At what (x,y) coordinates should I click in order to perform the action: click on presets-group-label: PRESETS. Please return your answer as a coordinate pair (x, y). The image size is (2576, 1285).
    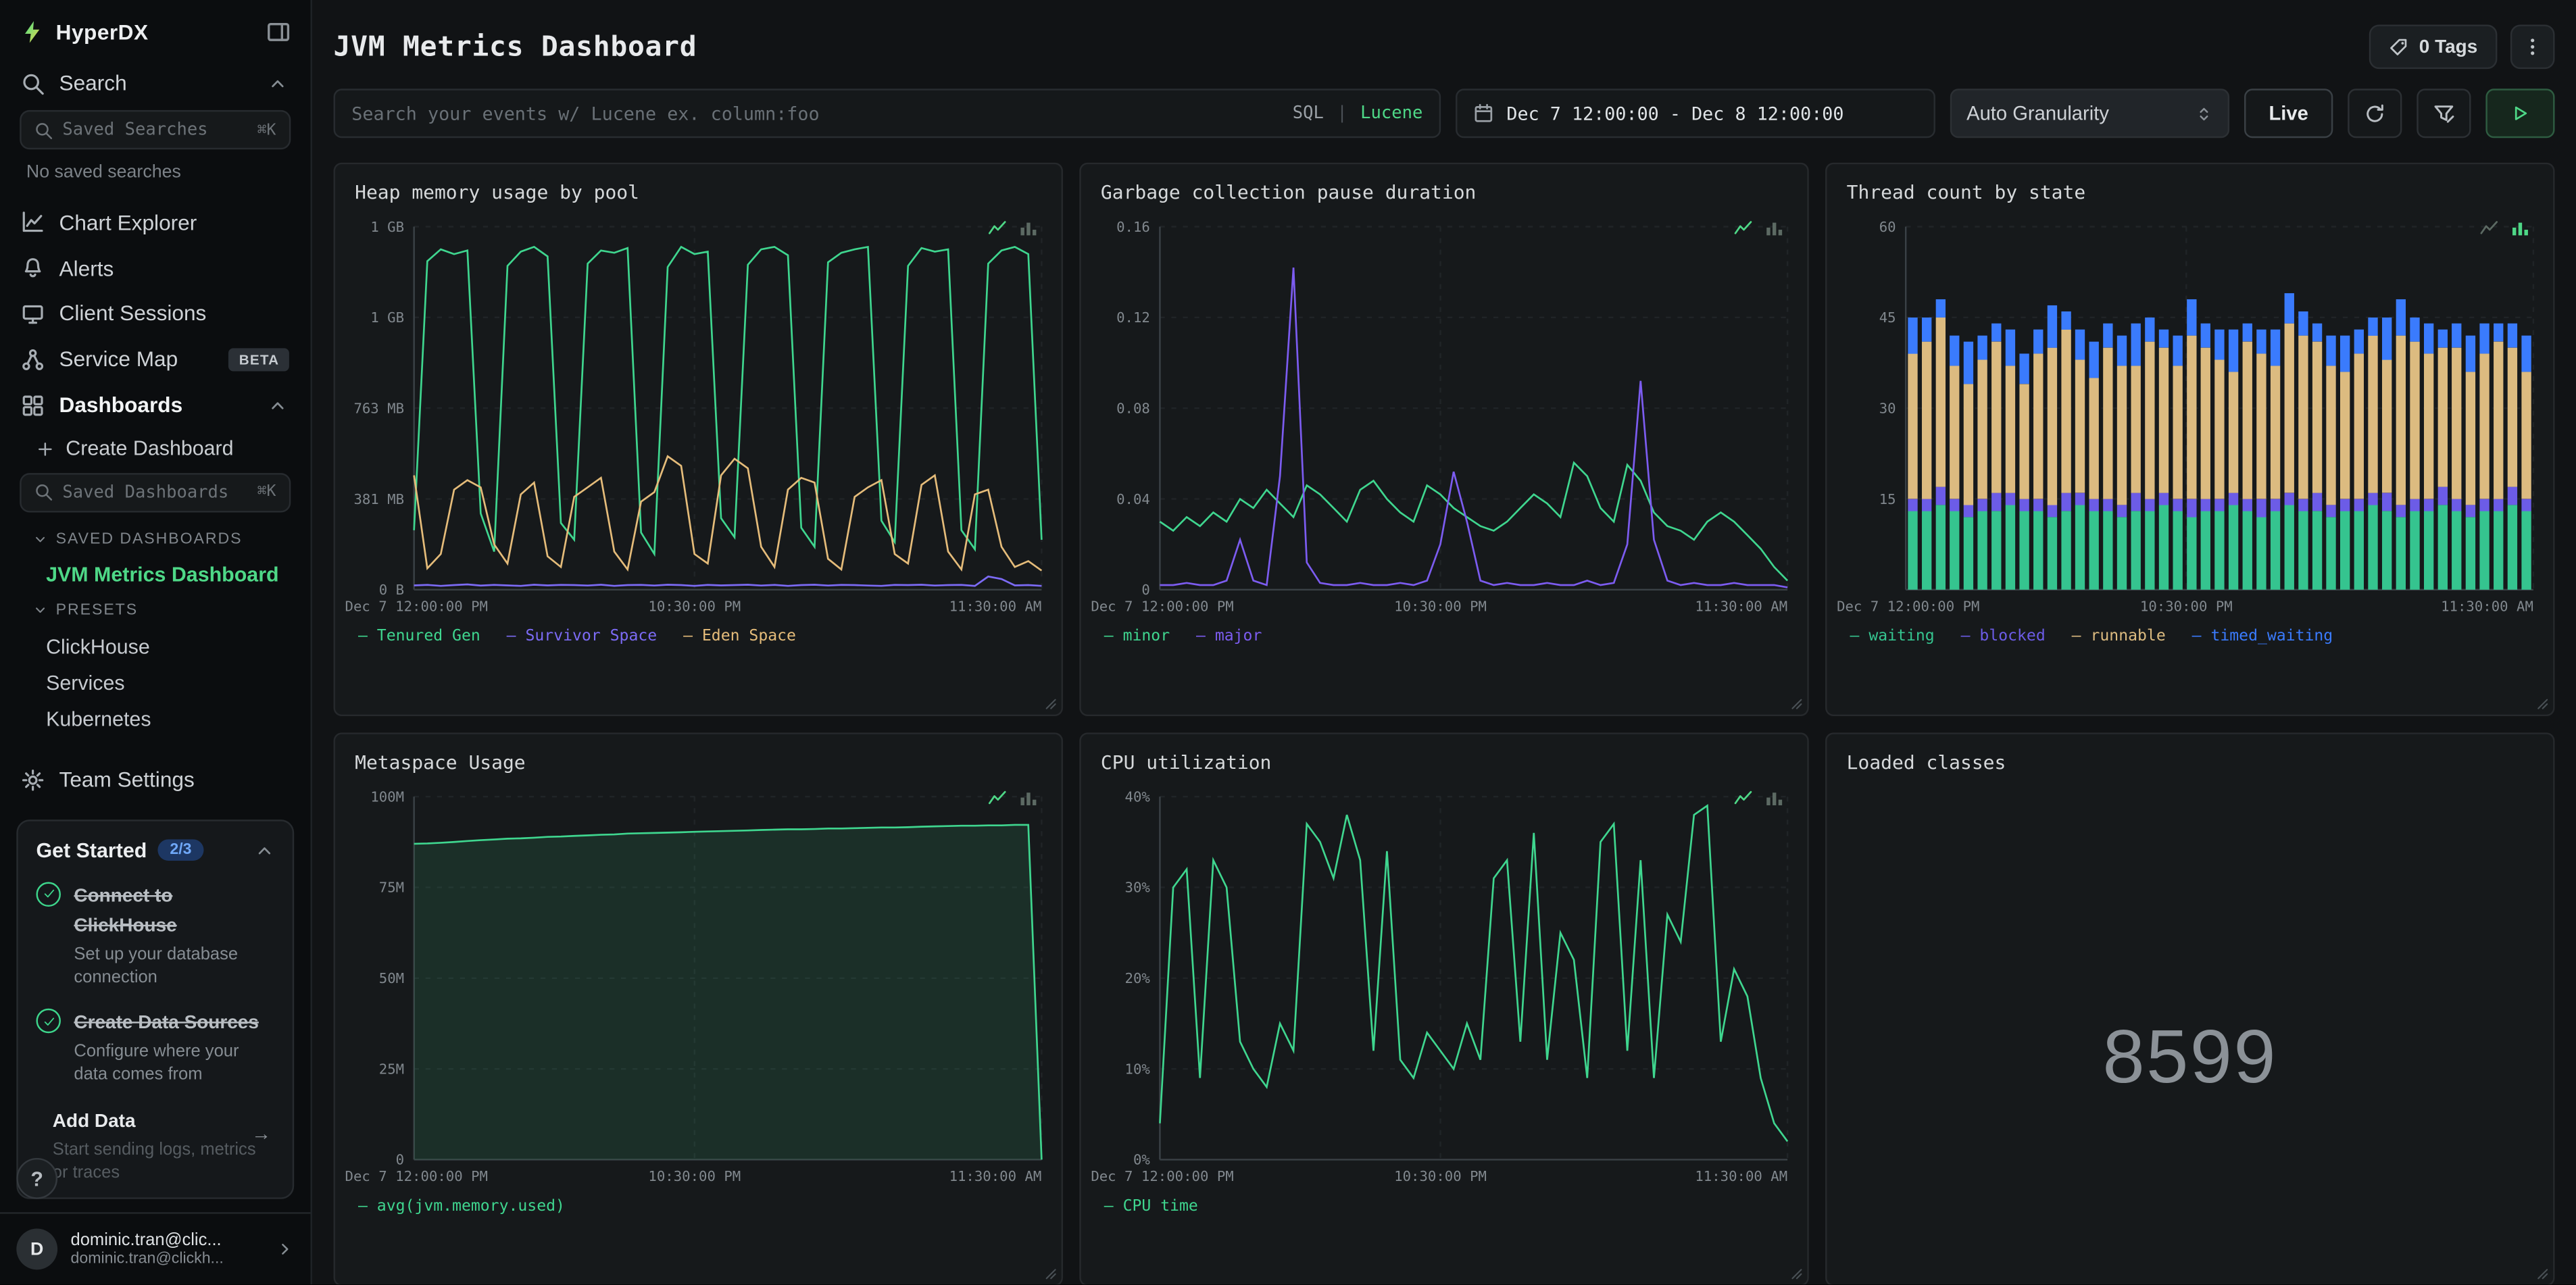
    Looking at the image, I should click on (97, 610).